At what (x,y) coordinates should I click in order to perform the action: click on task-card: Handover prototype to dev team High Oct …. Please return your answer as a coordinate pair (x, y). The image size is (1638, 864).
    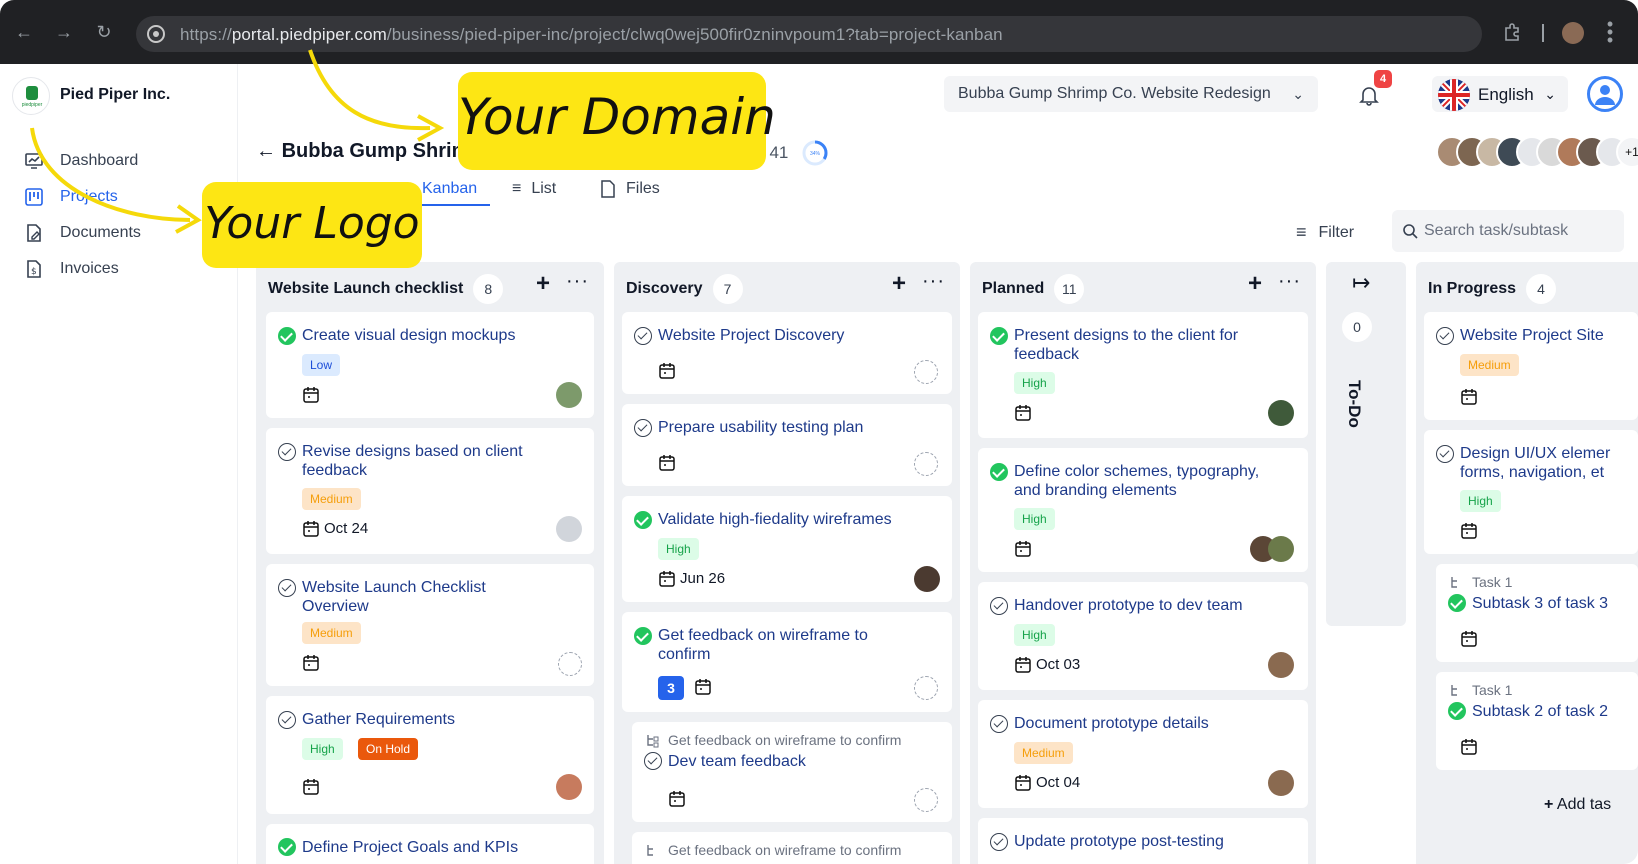
    Looking at the image, I should click on (1143, 636).